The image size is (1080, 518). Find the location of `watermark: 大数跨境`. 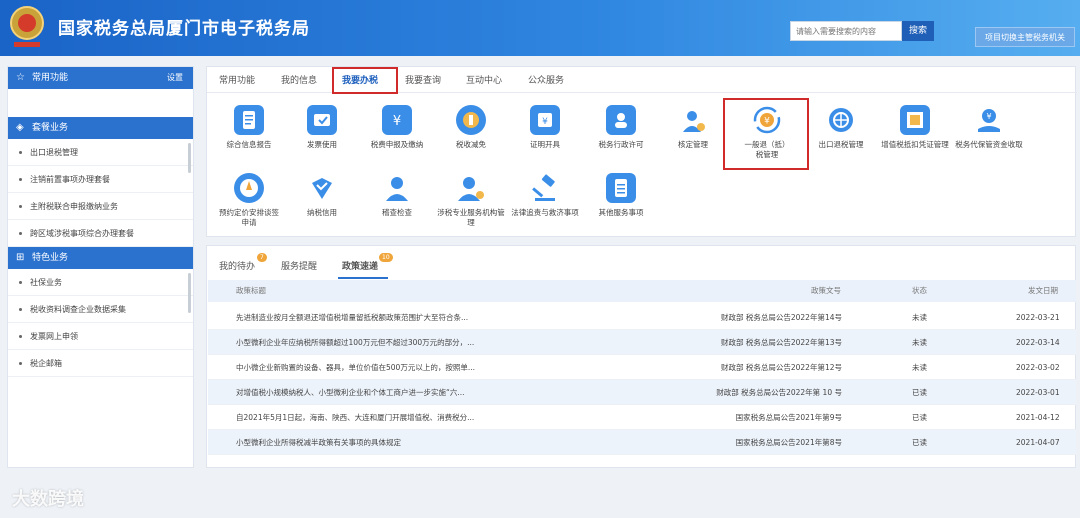

watermark: 大数跨境 is located at coordinates (48, 499).